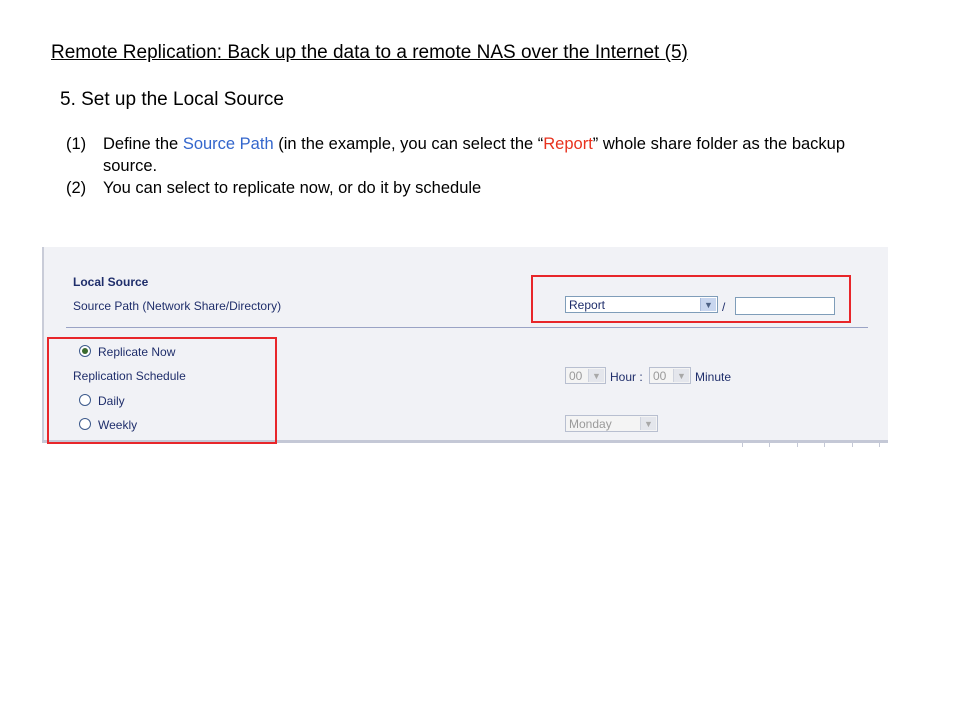 The height and width of the screenshot is (720, 960). Describe the element at coordinates (408, 144) in the screenshot. I see `instruction-text-part: (in the example, you can select the “` at that location.